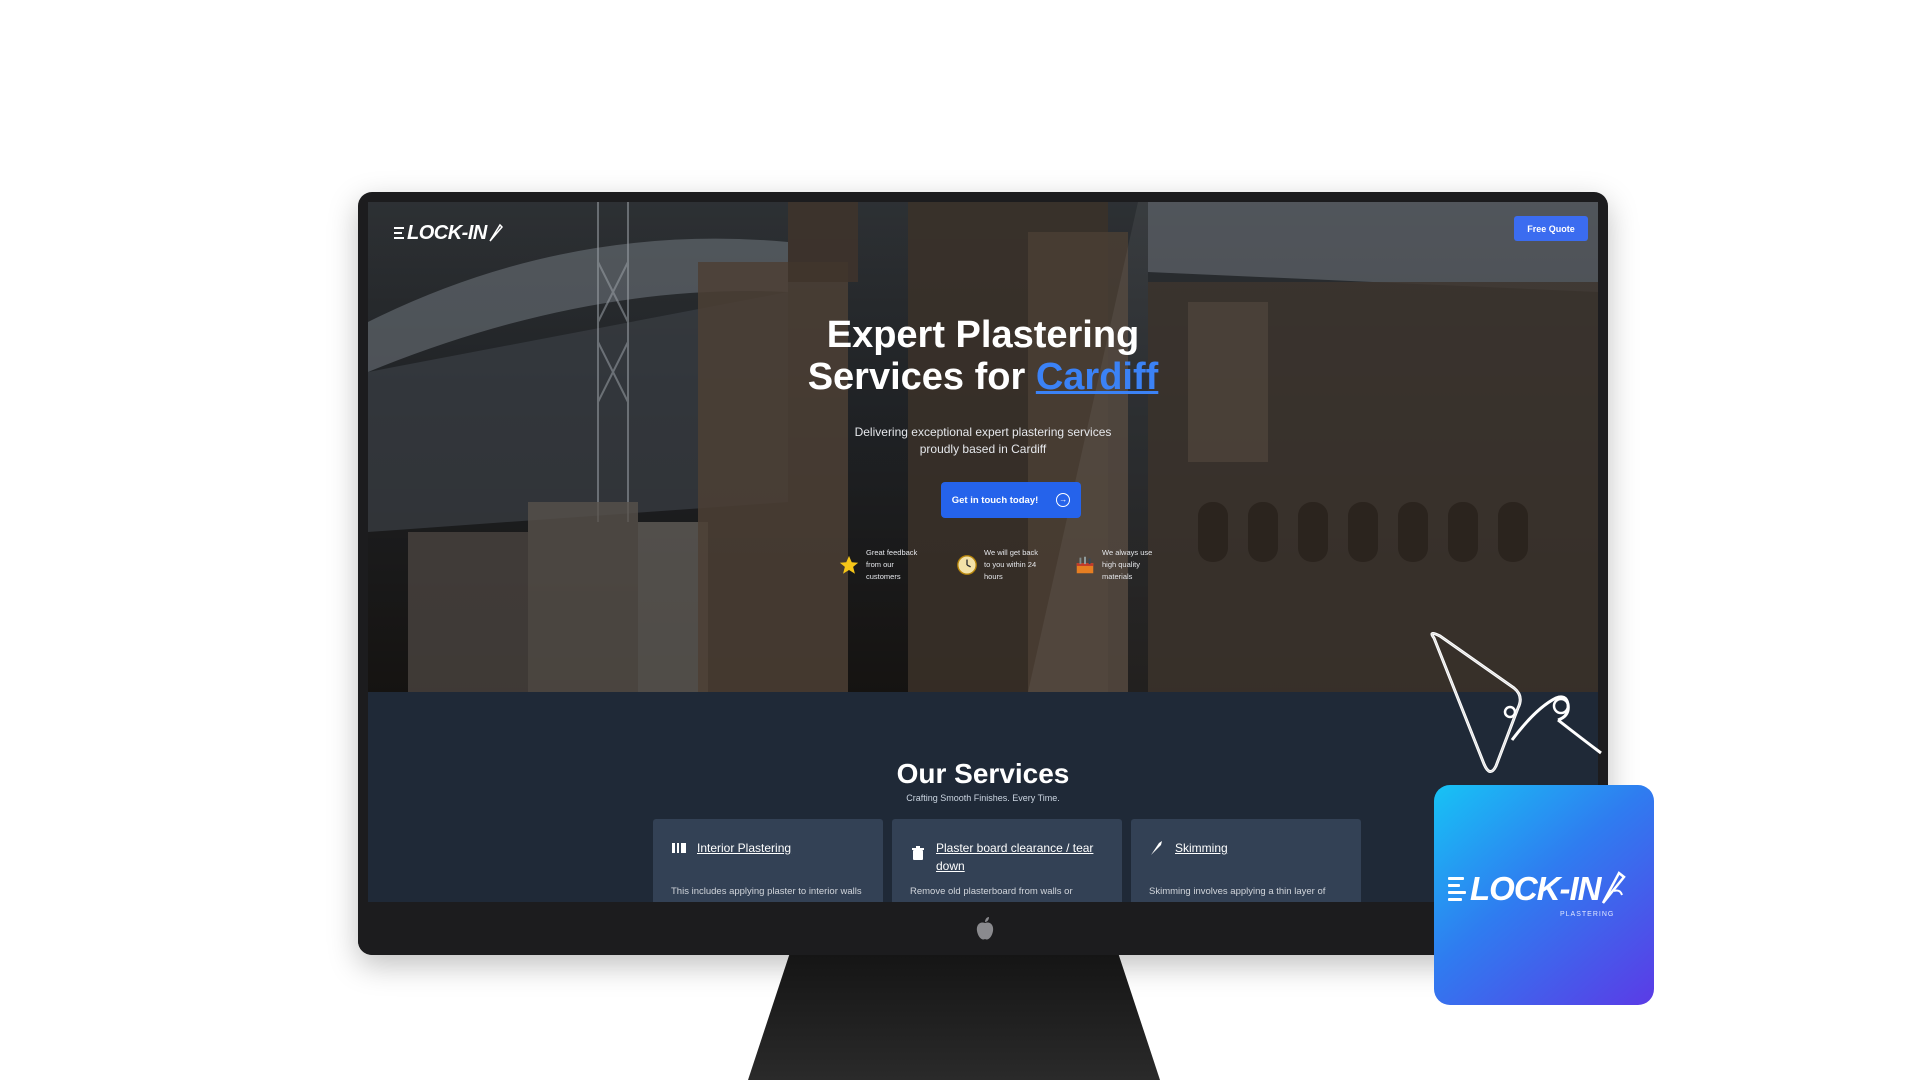  Describe the element at coordinates (849, 564) in the screenshot. I see `star-icon` at that location.